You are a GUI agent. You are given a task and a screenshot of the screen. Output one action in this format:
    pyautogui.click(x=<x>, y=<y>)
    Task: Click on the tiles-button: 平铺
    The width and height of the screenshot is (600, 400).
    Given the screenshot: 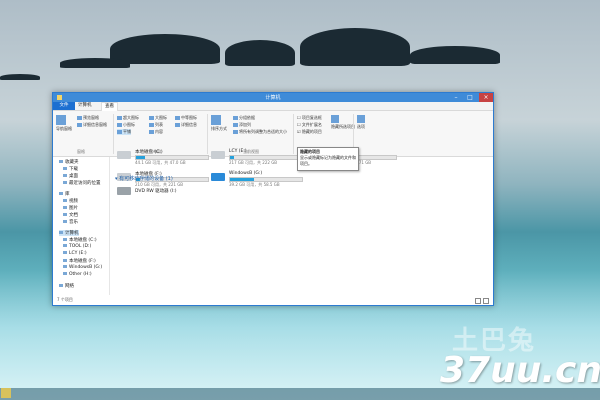 What is the action you would take?
    pyautogui.click(x=124, y=132)
    